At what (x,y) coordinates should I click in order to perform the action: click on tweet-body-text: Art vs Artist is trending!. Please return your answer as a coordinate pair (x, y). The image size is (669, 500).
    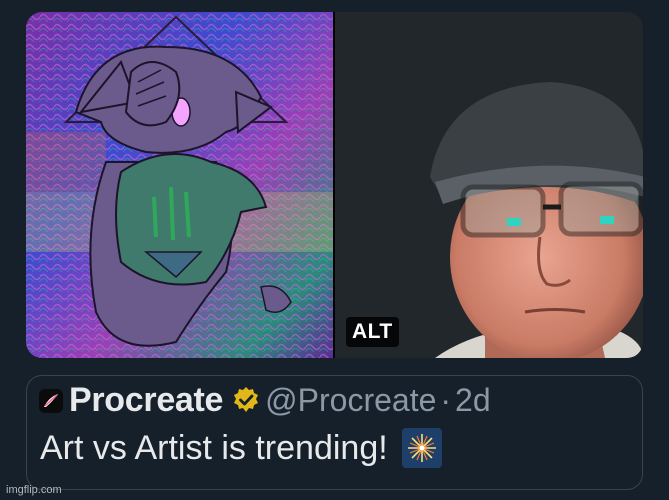
    Looking at the image, I should click on (214, 447).